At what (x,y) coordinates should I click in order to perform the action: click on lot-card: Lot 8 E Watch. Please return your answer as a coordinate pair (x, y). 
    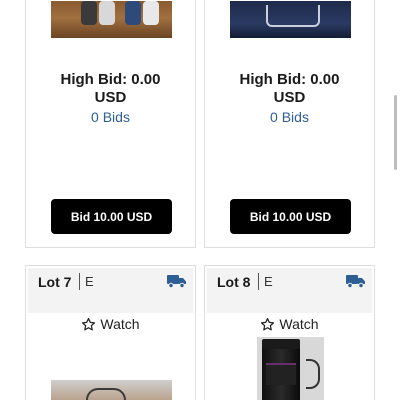
    Looking at the image, I should click on (289, 332).